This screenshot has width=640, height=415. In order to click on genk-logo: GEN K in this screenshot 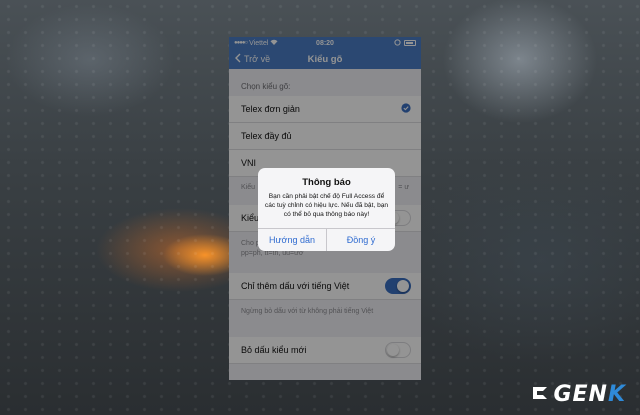, I will do `click(578, 394)`.